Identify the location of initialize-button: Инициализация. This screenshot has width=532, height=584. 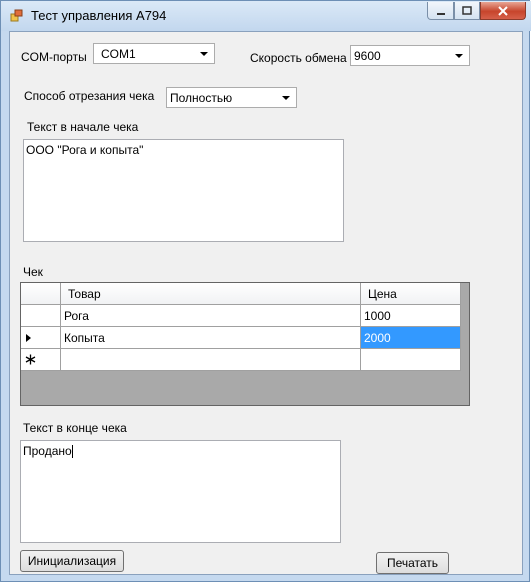
(72, 561).